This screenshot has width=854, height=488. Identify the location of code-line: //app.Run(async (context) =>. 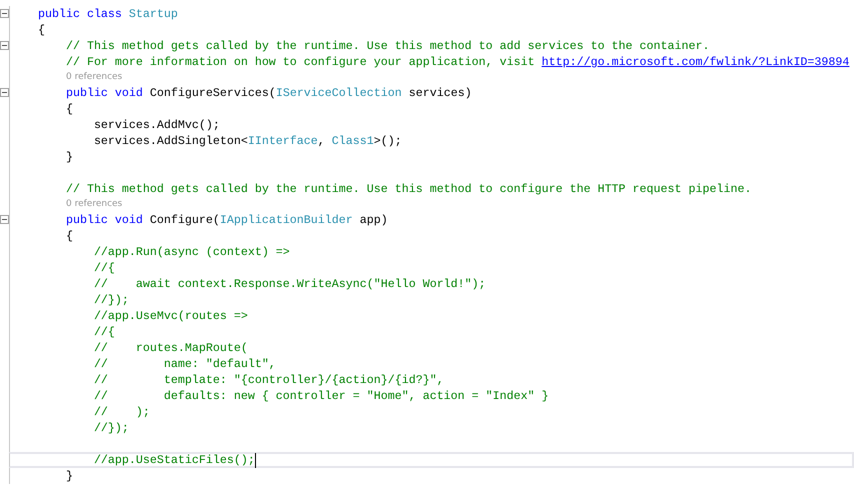
(191, 252).